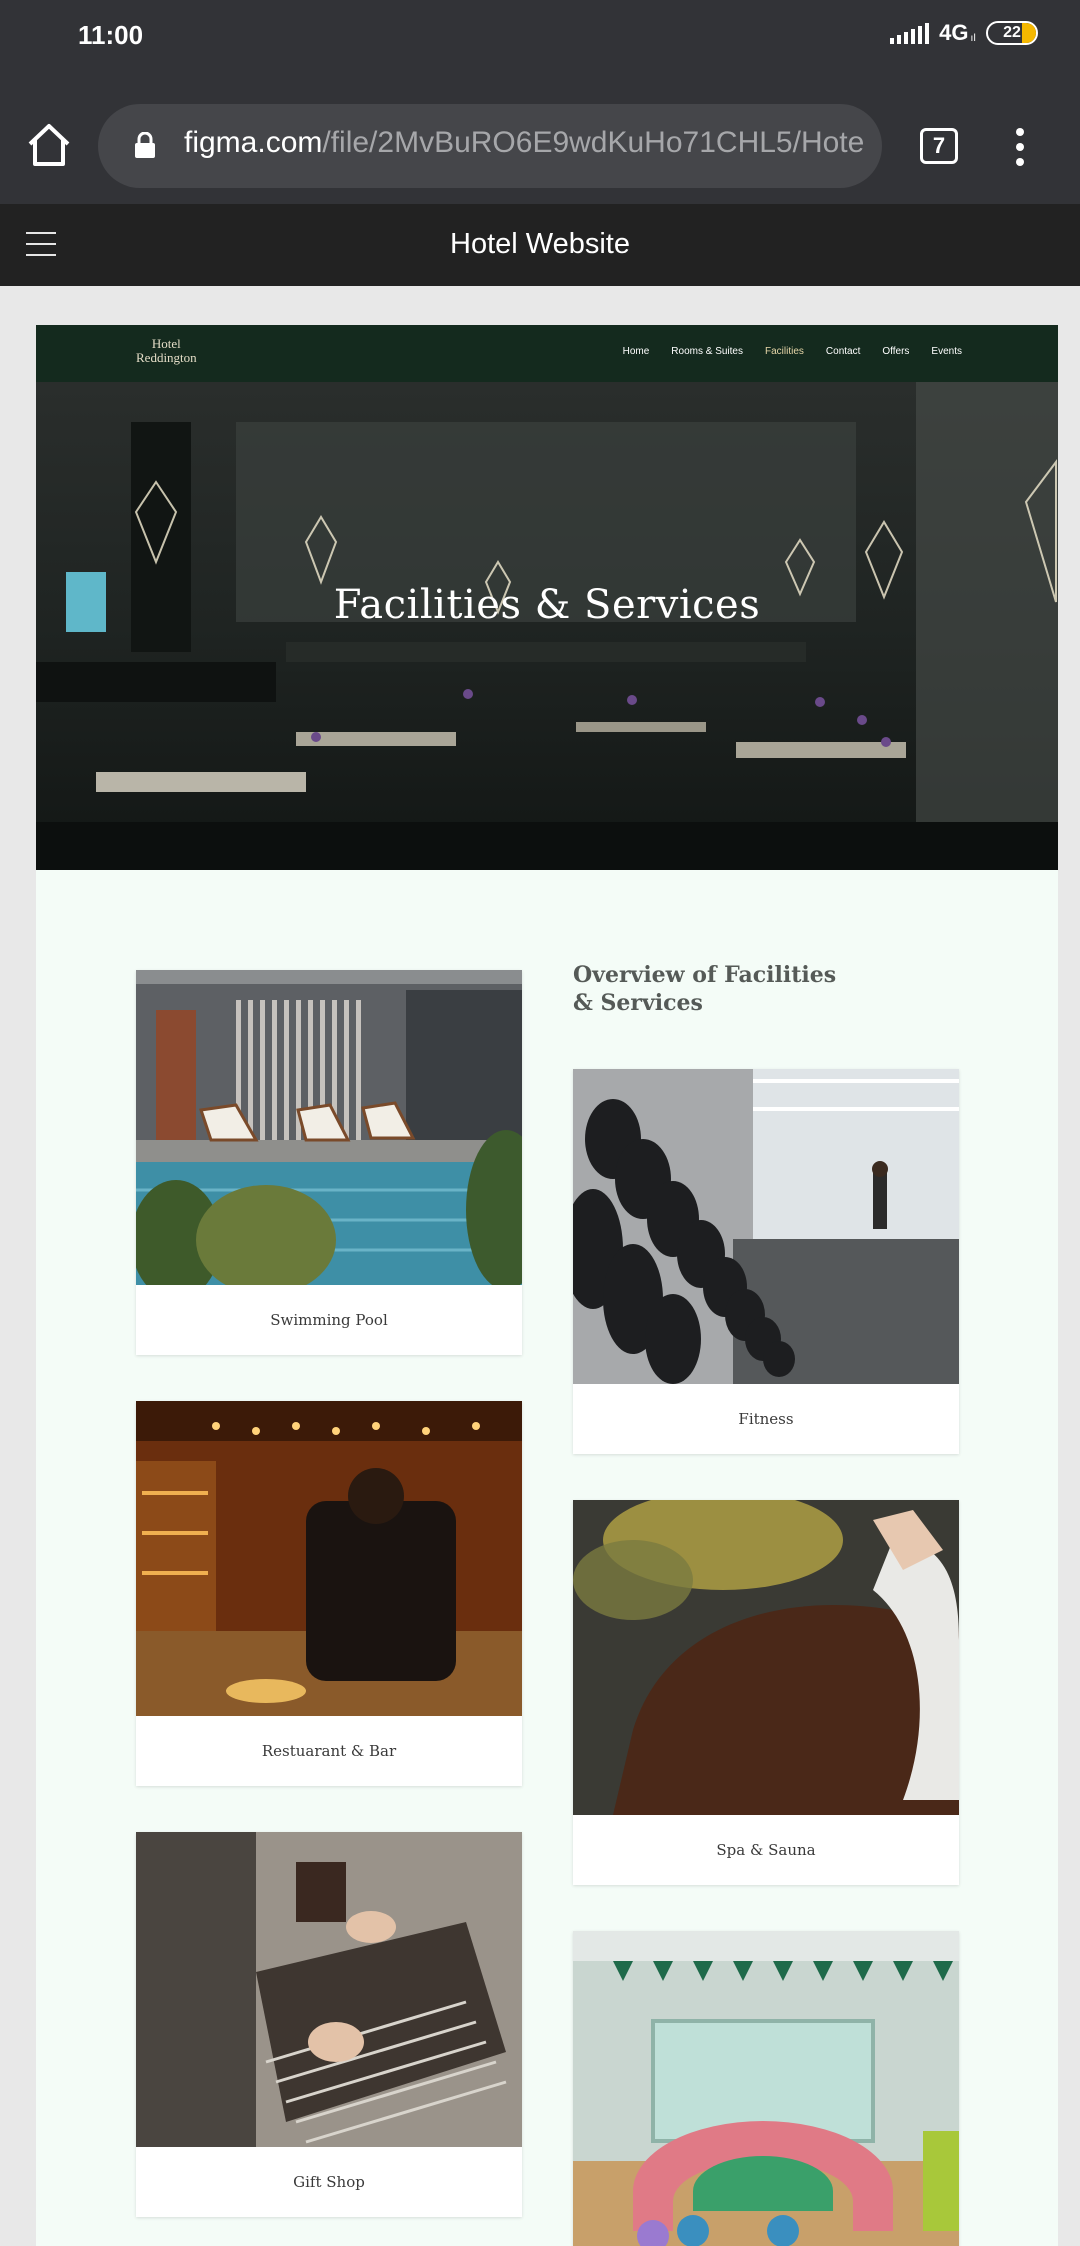 The image size is (1080, 2246). What do you see at coordinates (766, 1657) in the screenshot?
I see `spa-sauna-photo` at bounding box center [766, 1657].